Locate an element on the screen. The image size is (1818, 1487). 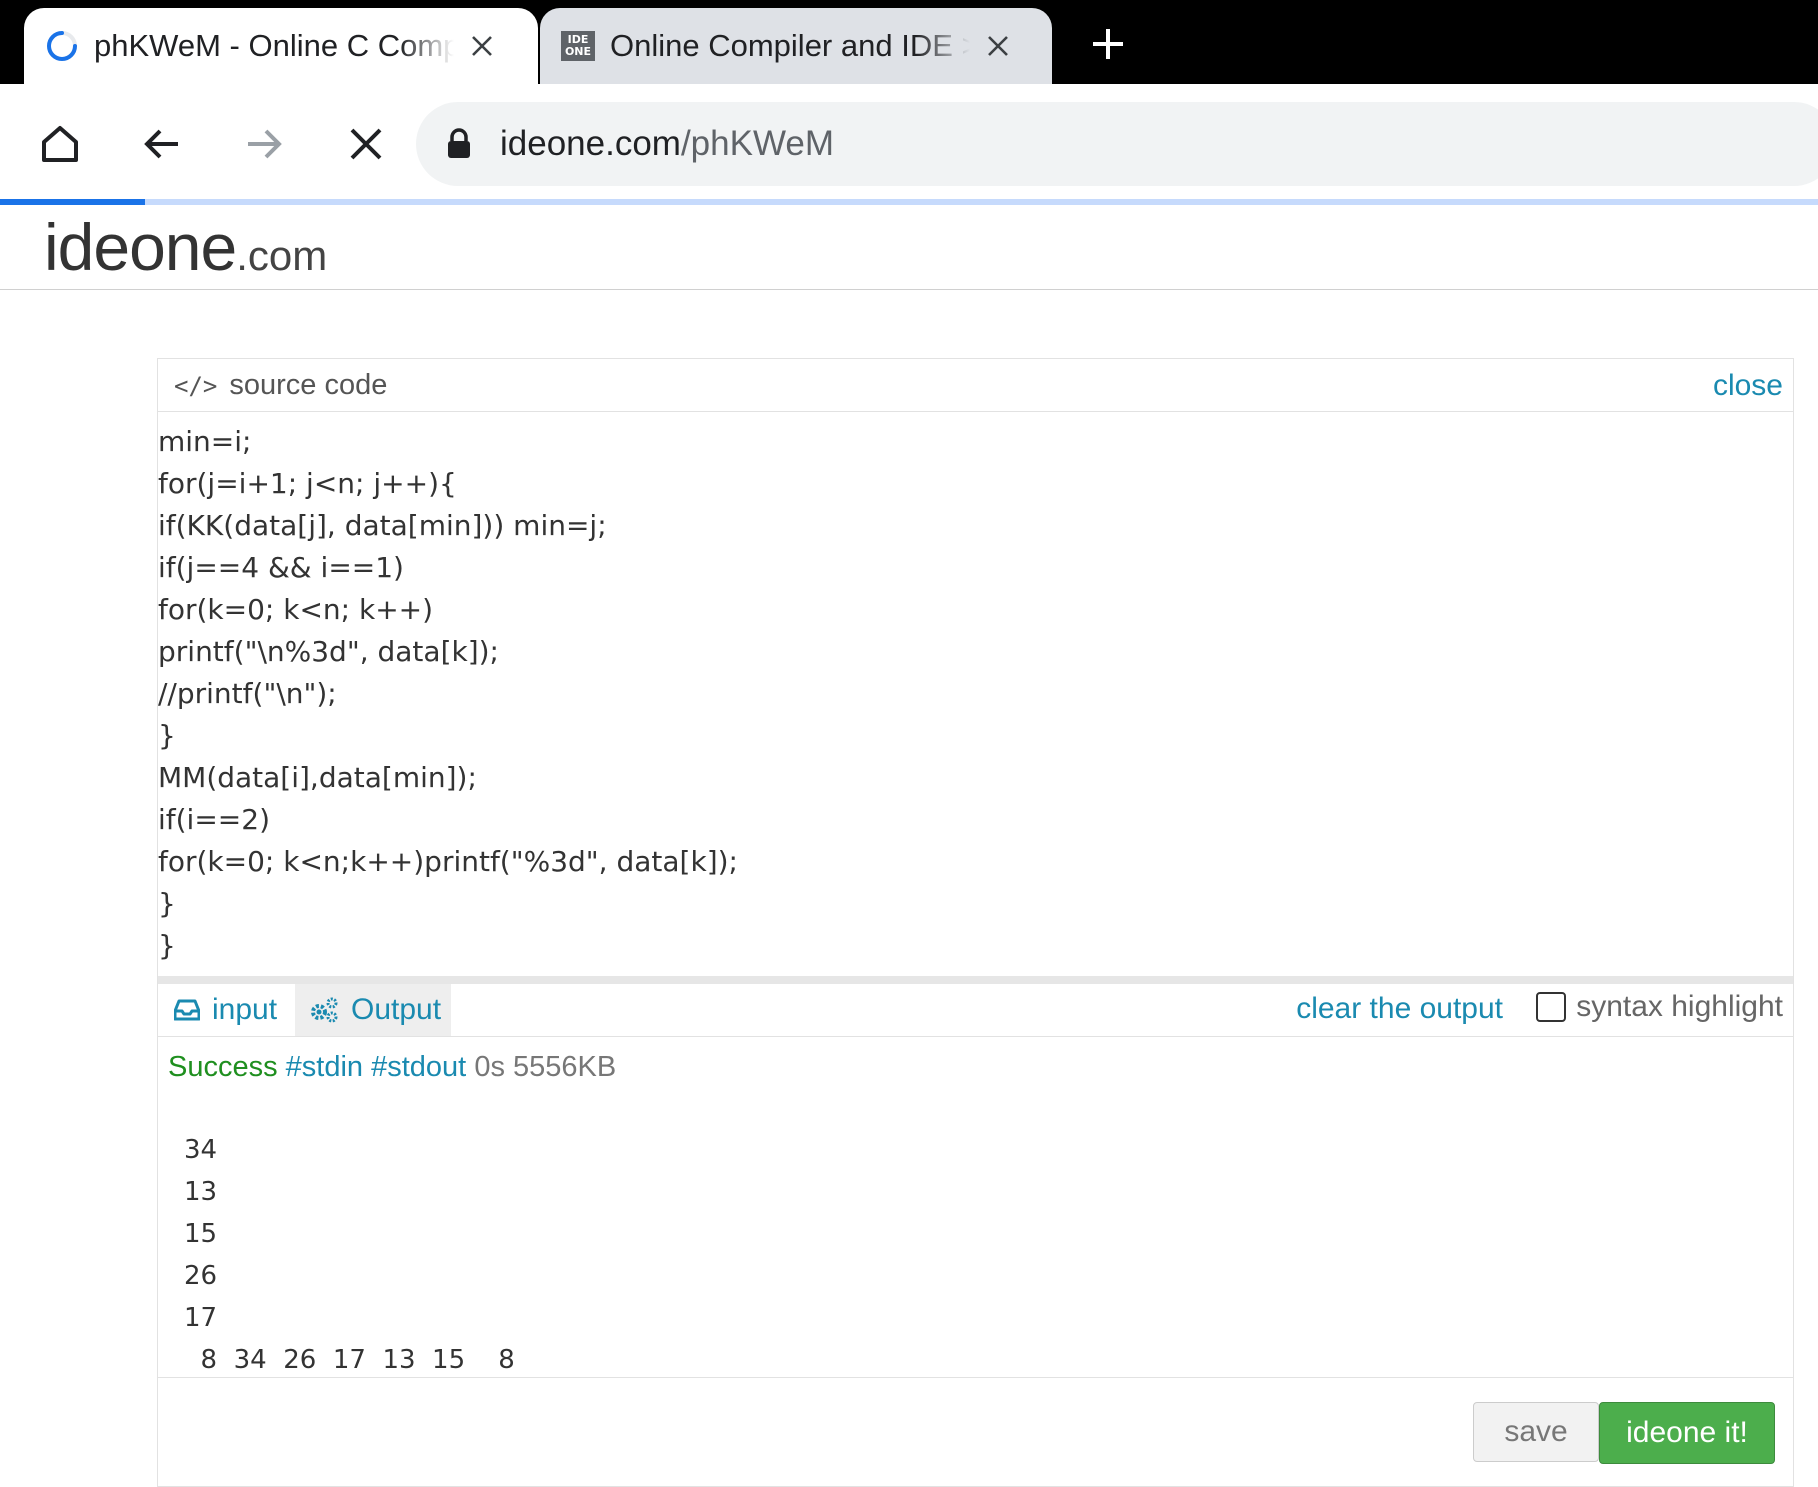
result-meta: 0s 5556KB is located at coordinates (545, 1067).